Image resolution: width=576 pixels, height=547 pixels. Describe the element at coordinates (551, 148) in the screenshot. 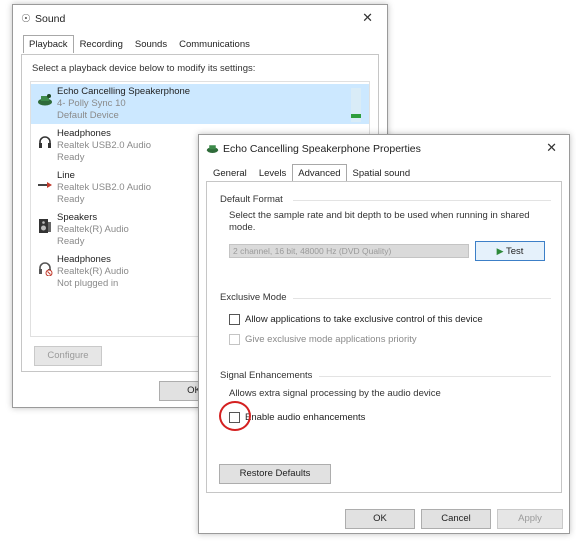

I see `properties-close-icon: ✕` at that location.